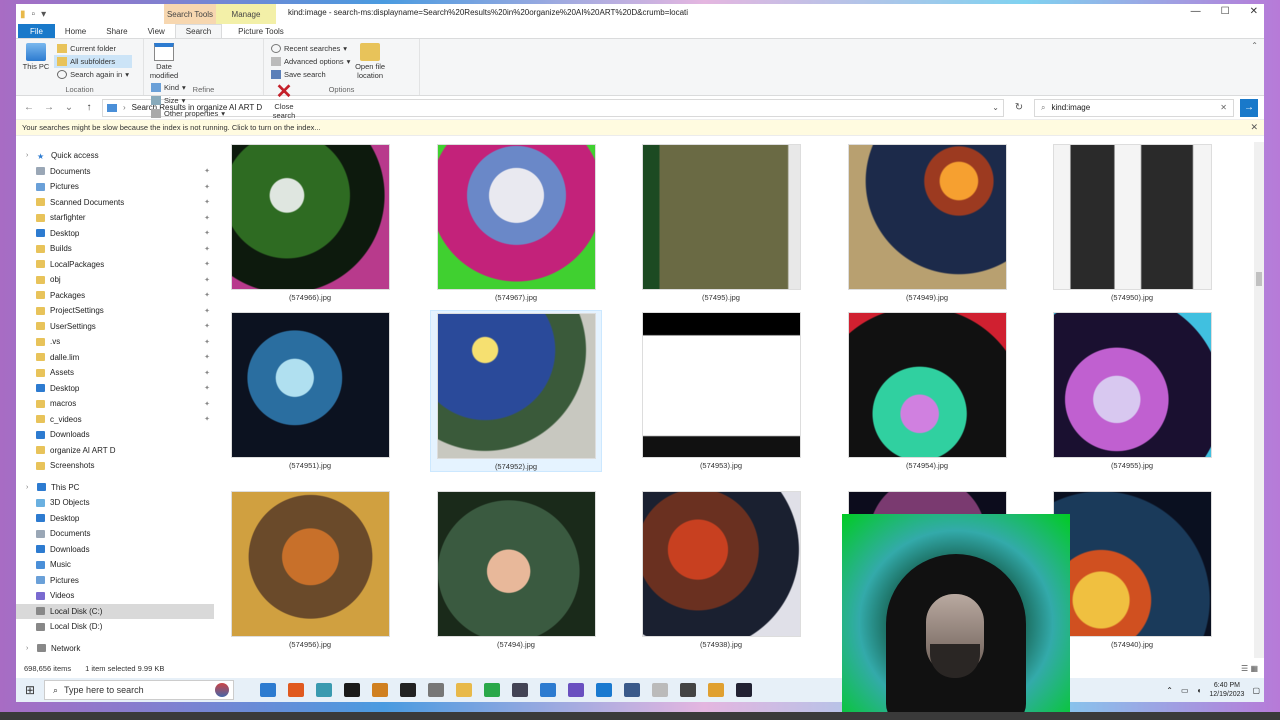 Image resolution: width=1280 pixels, height=720 pixels. I want to click on clock: 6:40 PM 12/19/2023, so click(1226, 690).